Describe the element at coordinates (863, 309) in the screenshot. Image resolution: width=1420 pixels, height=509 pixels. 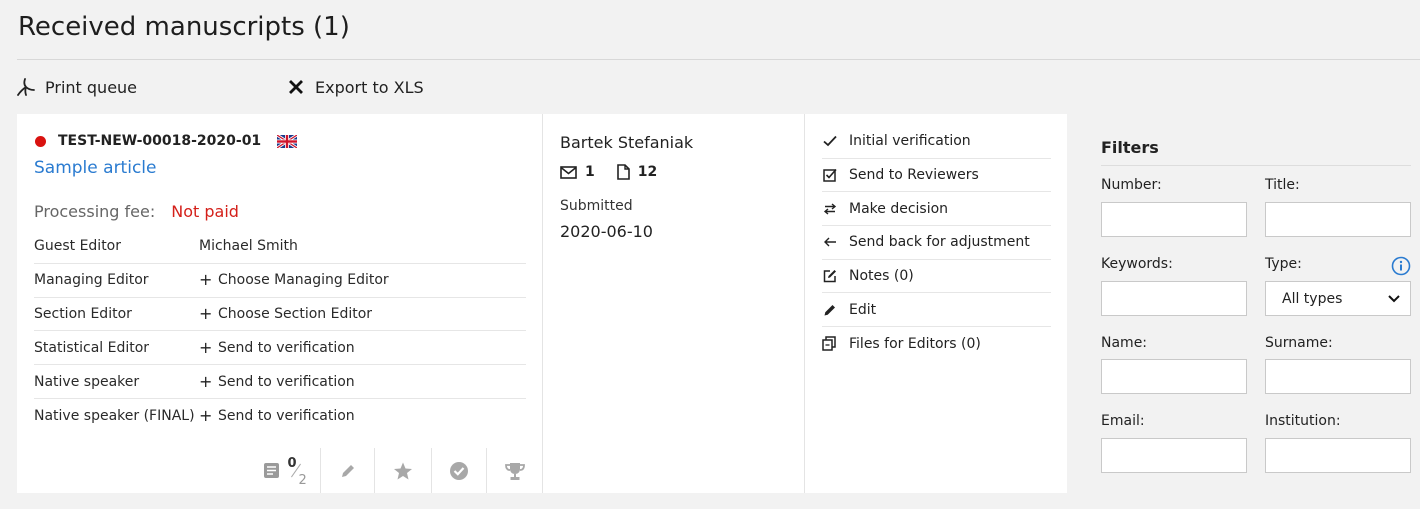
I see `action-label: Edit` at that location.